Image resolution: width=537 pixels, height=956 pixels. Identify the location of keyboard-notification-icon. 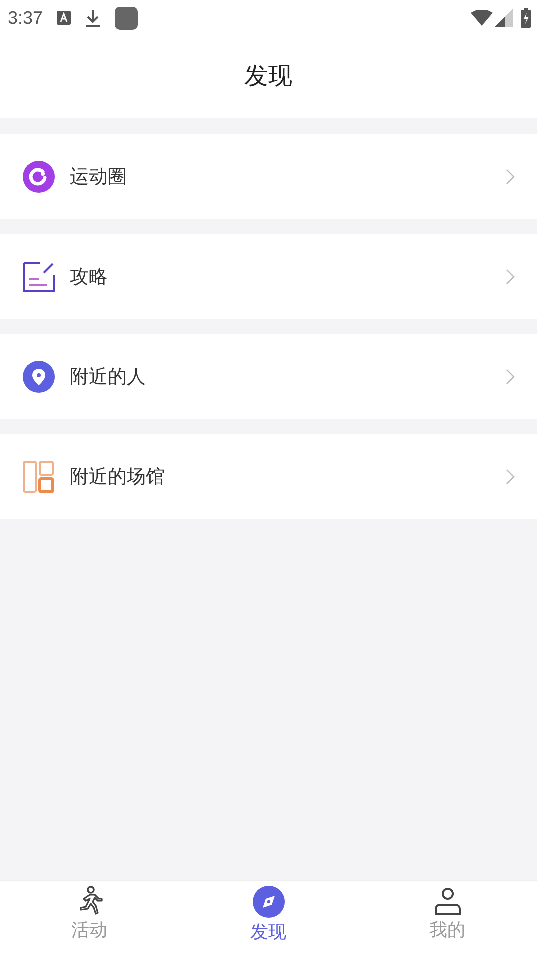
(64, 18).